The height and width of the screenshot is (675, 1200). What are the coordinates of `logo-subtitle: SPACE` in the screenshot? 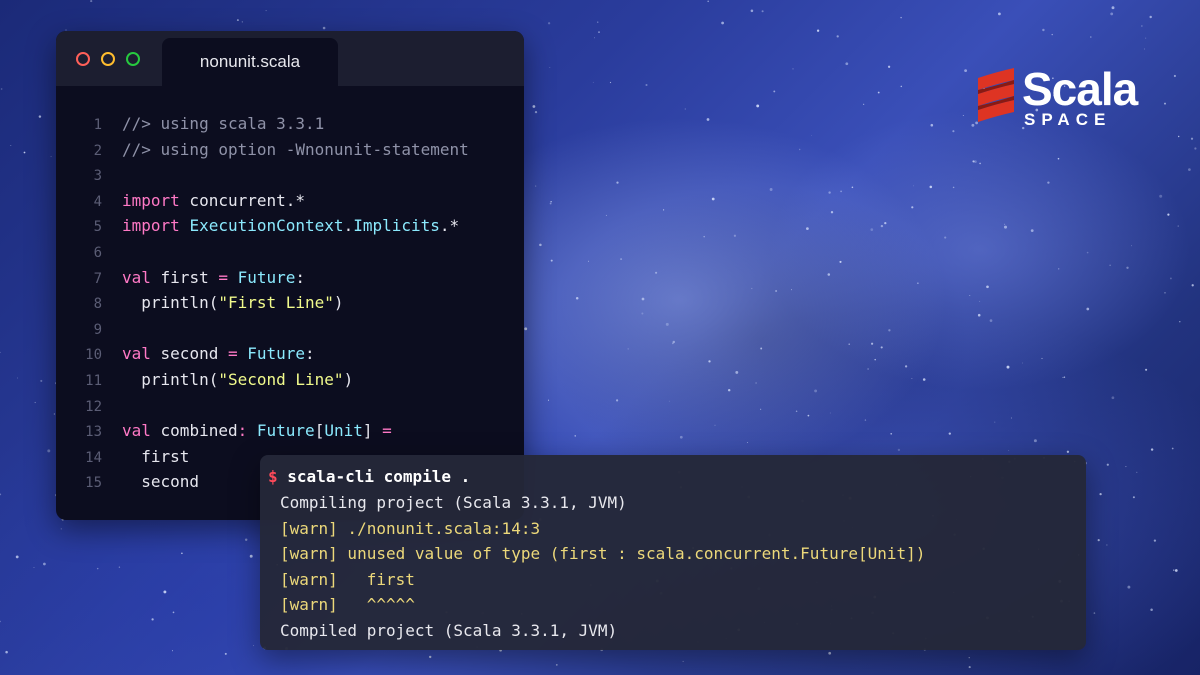 It's located at (1068, 119).